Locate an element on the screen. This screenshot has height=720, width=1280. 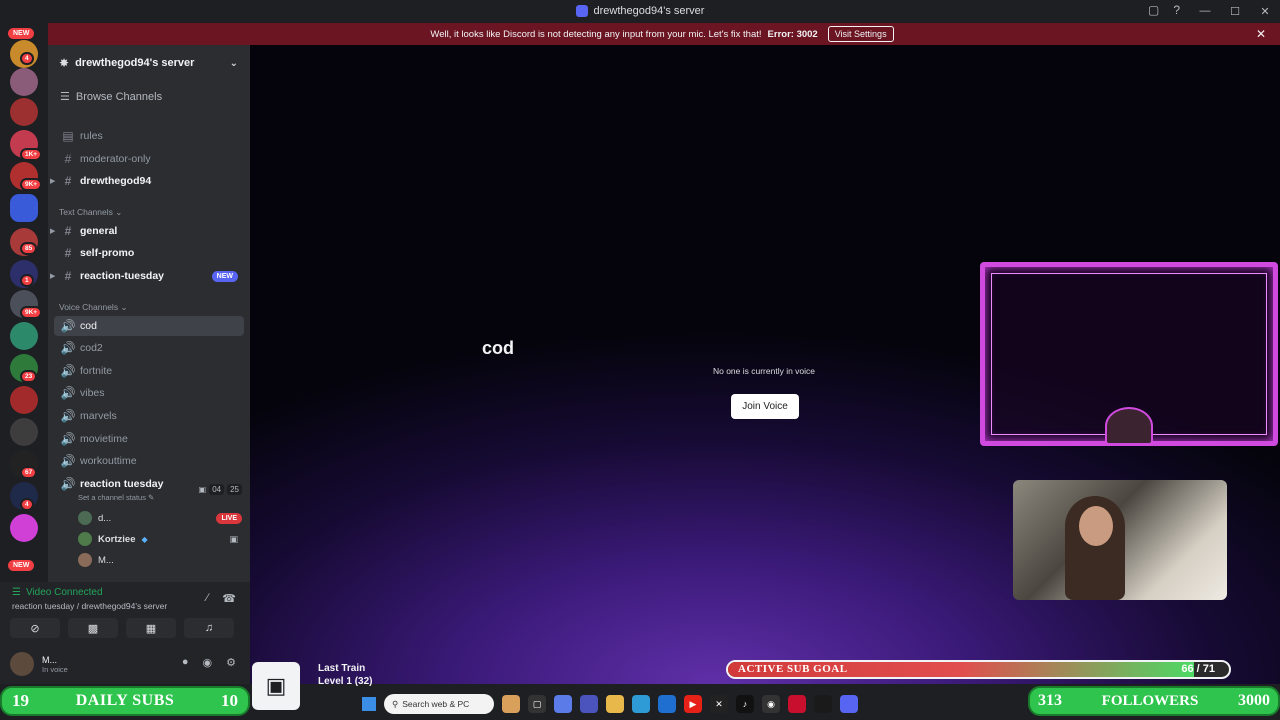
server-rail: NEW 4 1K+ 9K+ 85 1 9K+ 23 67 4 NEW is located at coordinates (24, 302).